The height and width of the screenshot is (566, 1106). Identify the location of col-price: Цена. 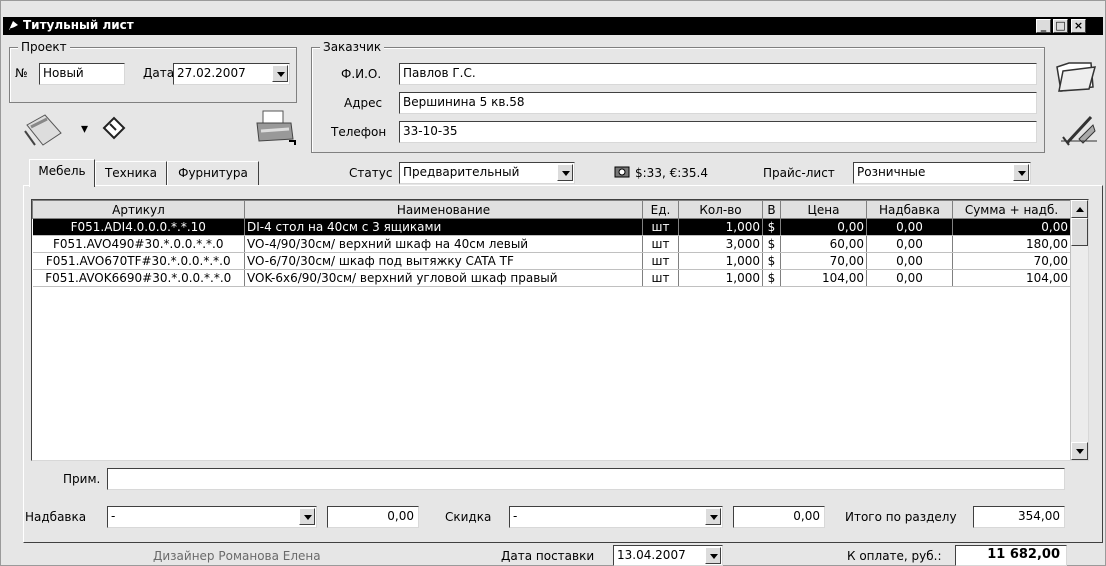
(823, 209).